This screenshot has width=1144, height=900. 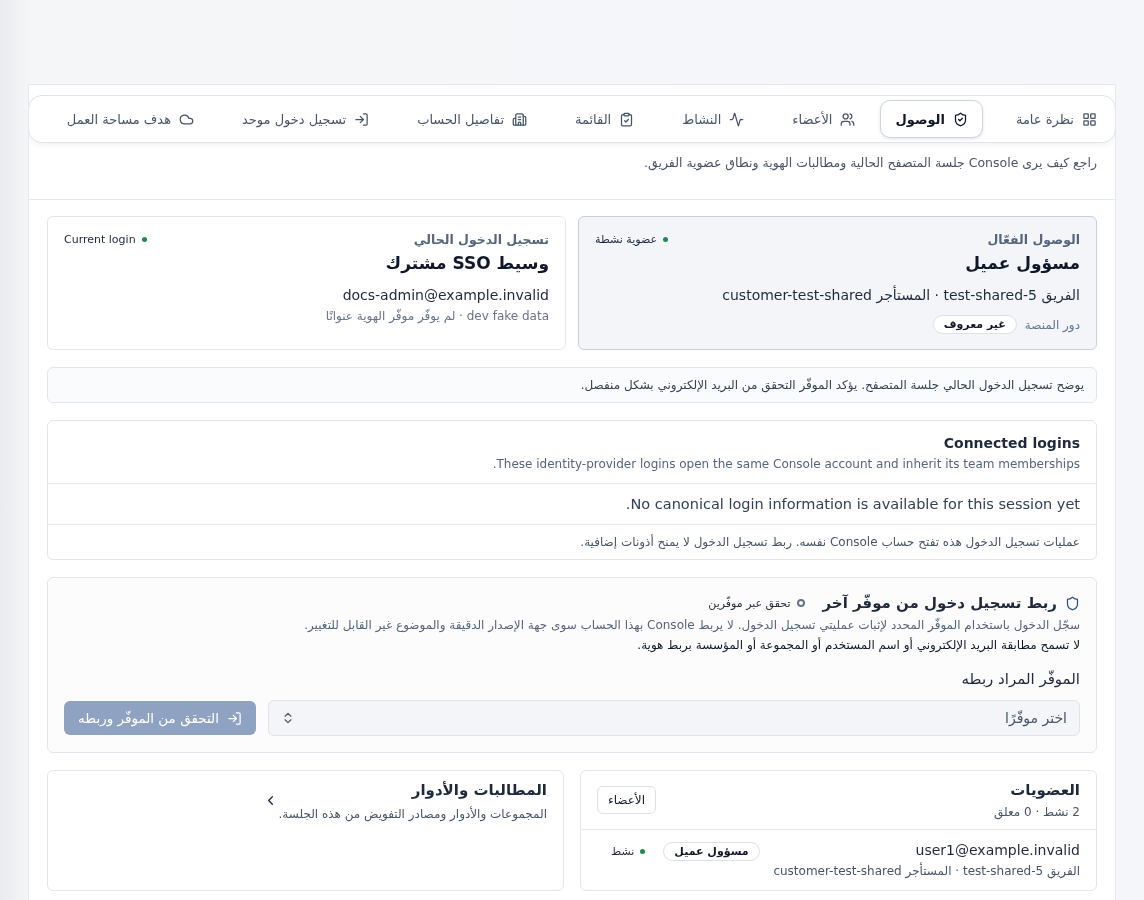 What do you see at coordinates (939, 603) in the screenshot?
I see `panel-title: ربط تسجيل دخول من موفّر آخر` at bounding box center [939, 603].